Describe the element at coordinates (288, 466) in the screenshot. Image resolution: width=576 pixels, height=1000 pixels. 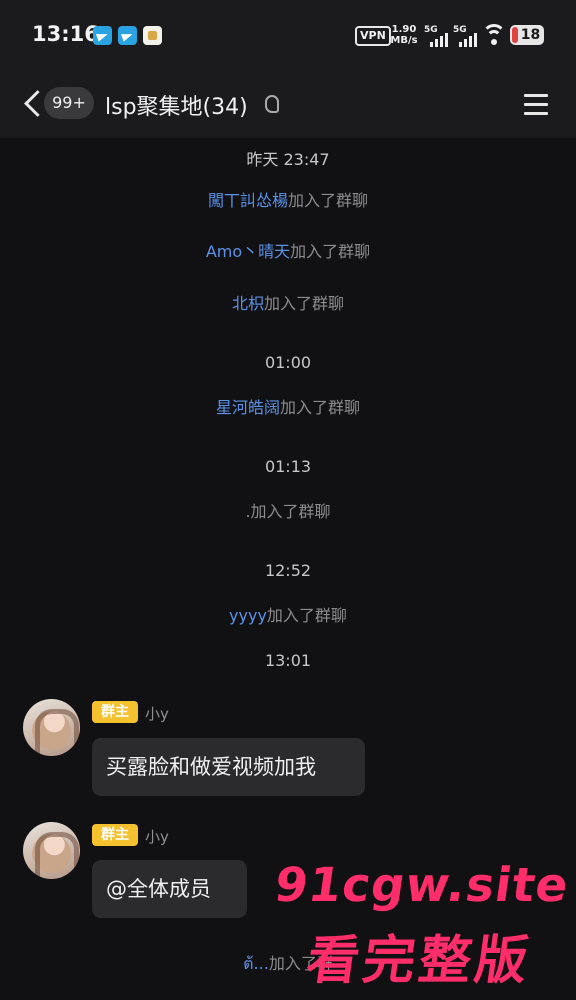
I see `timestamp: 01:13` at that location.